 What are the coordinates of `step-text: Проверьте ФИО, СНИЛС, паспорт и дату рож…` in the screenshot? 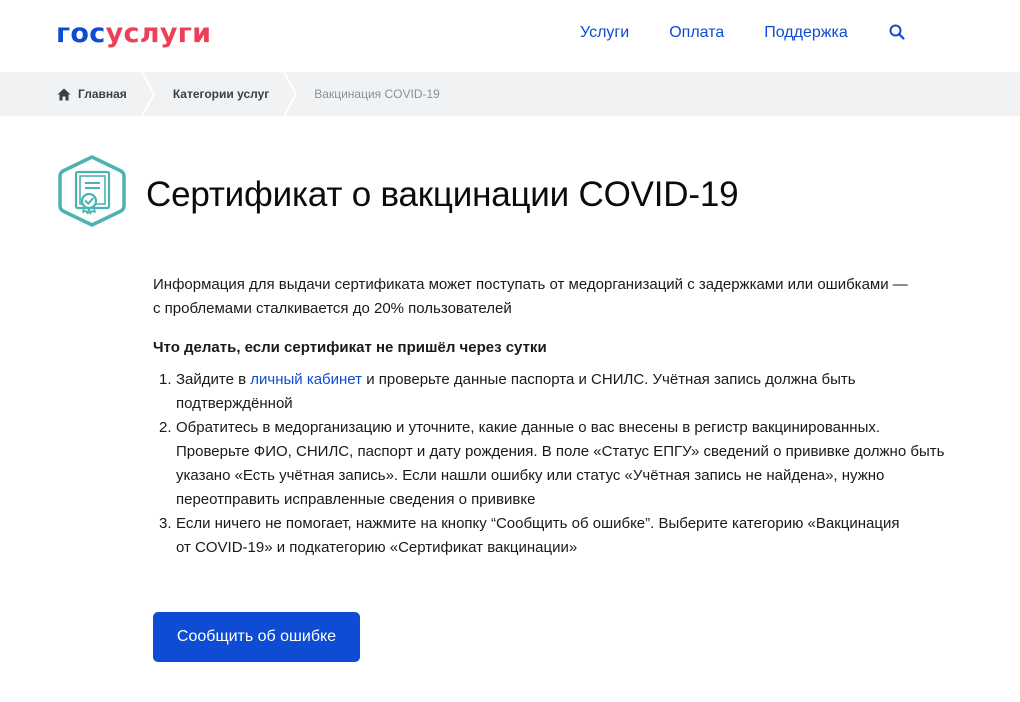 It's located at (560, 451).